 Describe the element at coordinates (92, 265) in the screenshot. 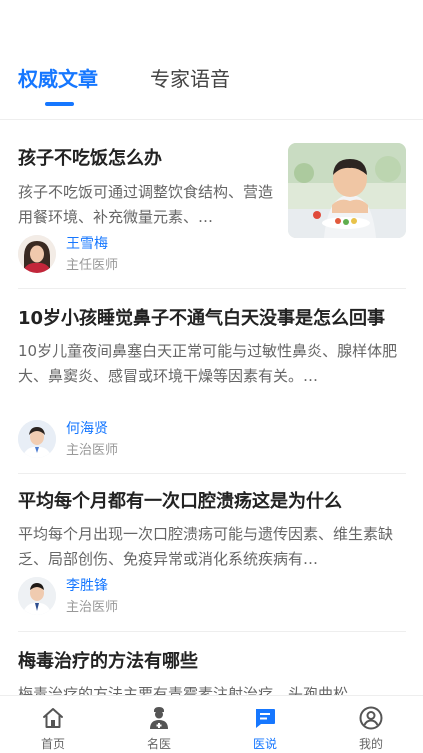

I see `author-title: 主任医师` at that location.